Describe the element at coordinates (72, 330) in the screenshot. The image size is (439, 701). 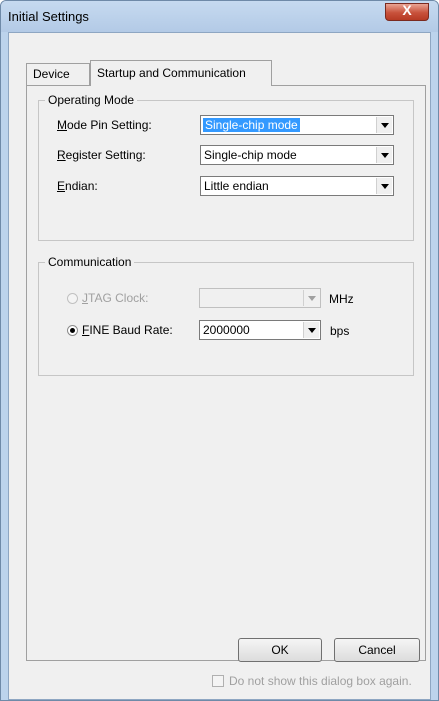
I see `fine-baud-rate-radio` at that location.